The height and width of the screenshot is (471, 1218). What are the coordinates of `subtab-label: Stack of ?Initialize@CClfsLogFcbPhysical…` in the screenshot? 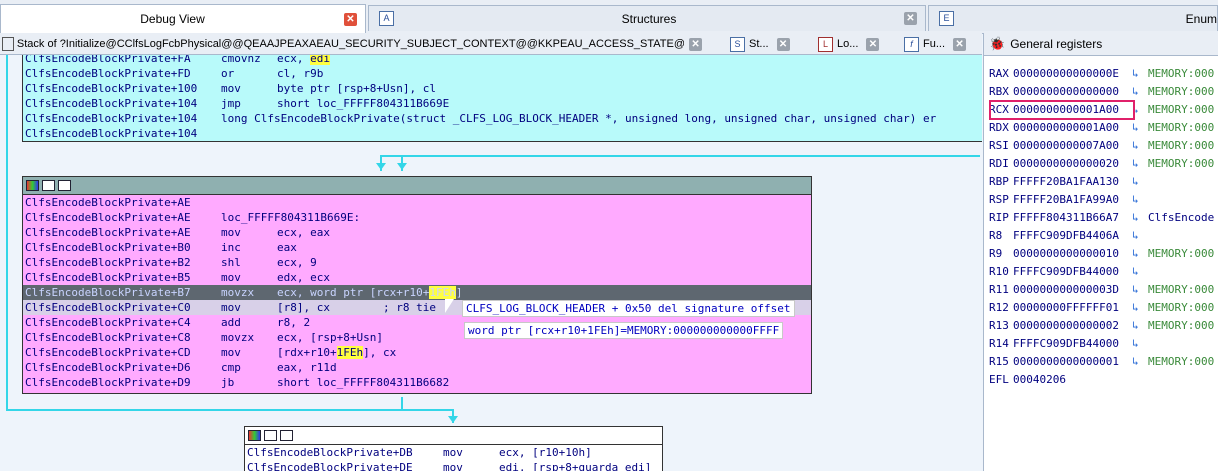 It's located at (350, 44).